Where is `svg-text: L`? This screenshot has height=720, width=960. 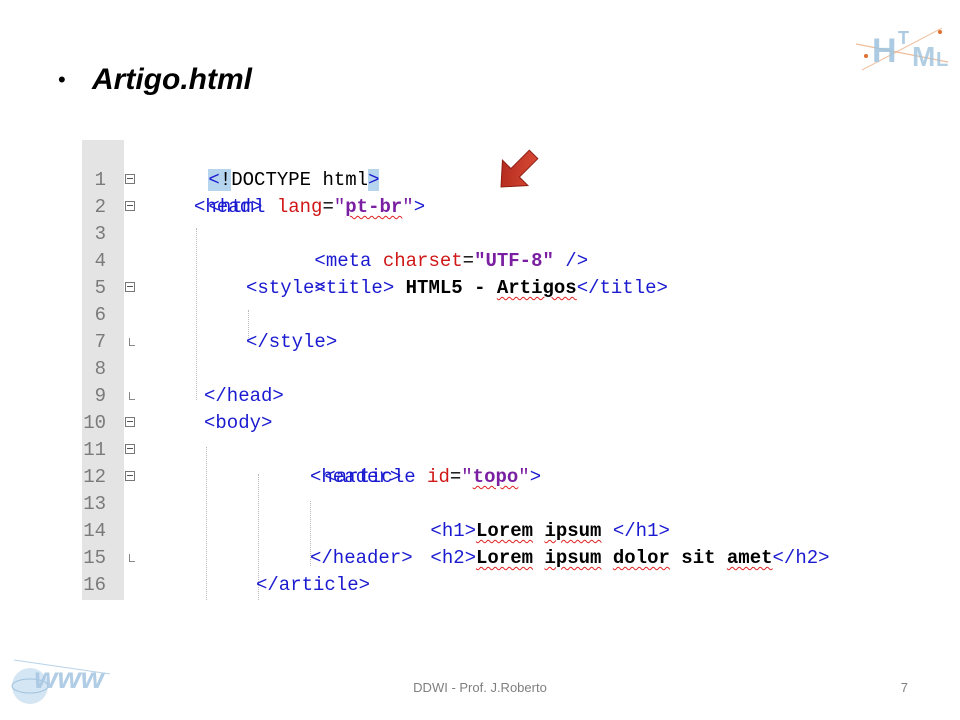 svg-text: L is located at coordinates (942, 60).